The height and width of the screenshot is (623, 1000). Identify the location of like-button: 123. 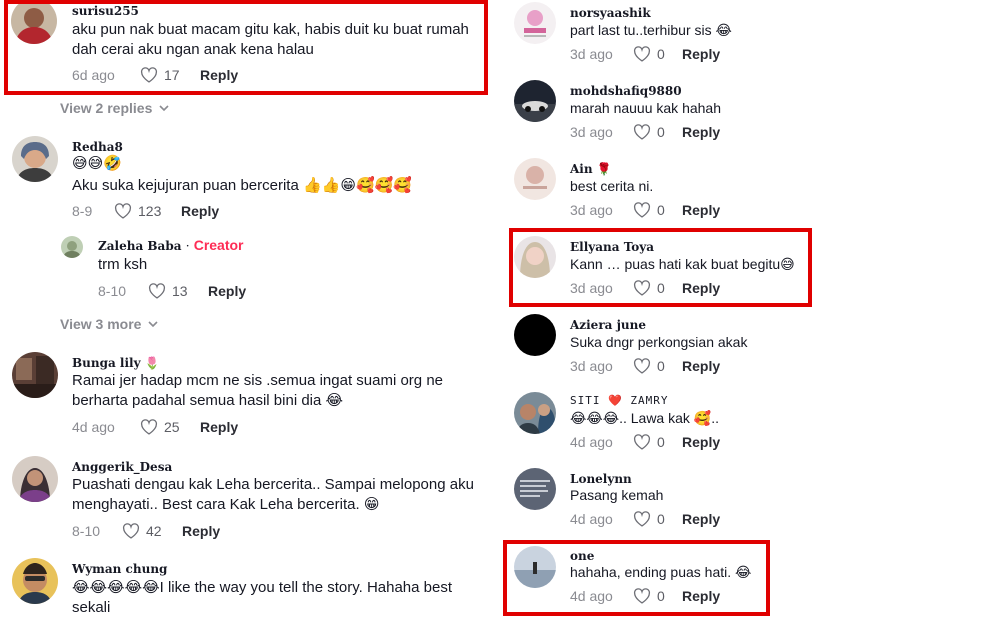
(147, 211).